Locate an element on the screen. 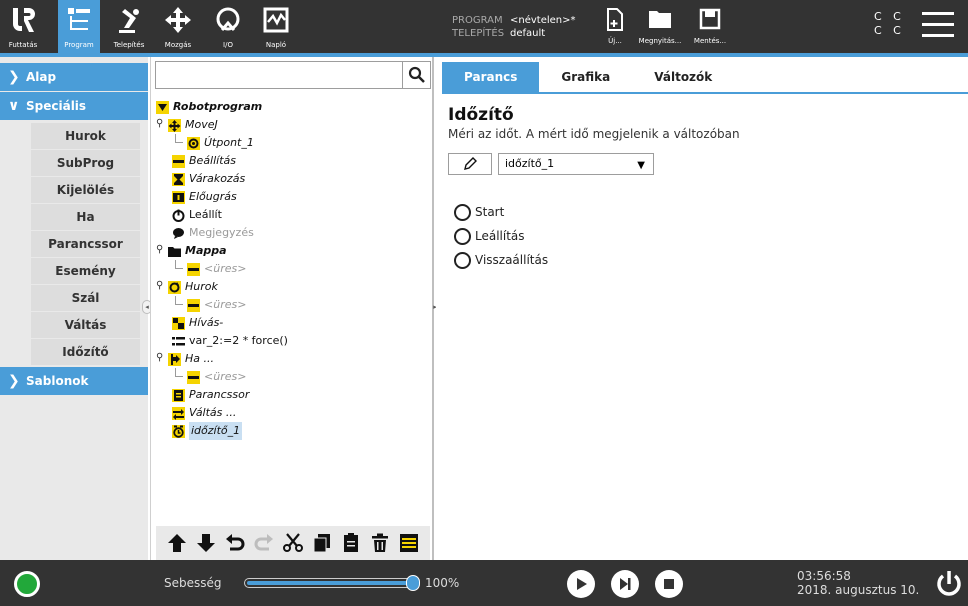 This screenshot has width=968, height=606. sidebar-item-idozito: Időzítő is located at coordinates (85, 352).